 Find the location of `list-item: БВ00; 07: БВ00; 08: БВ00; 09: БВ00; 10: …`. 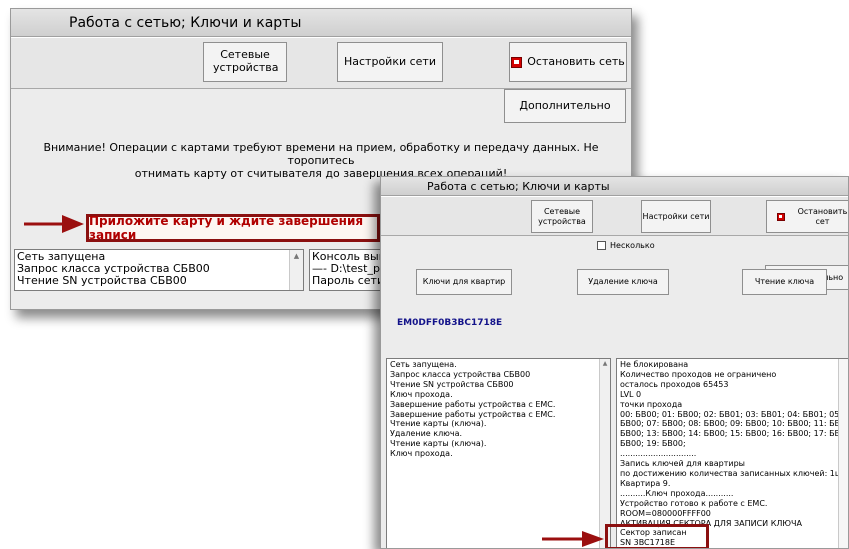

list-item: БВ00; 07: БВ00; 08: БВ00; 09: БВ00; 10: … is located at coordinates (734, 424).